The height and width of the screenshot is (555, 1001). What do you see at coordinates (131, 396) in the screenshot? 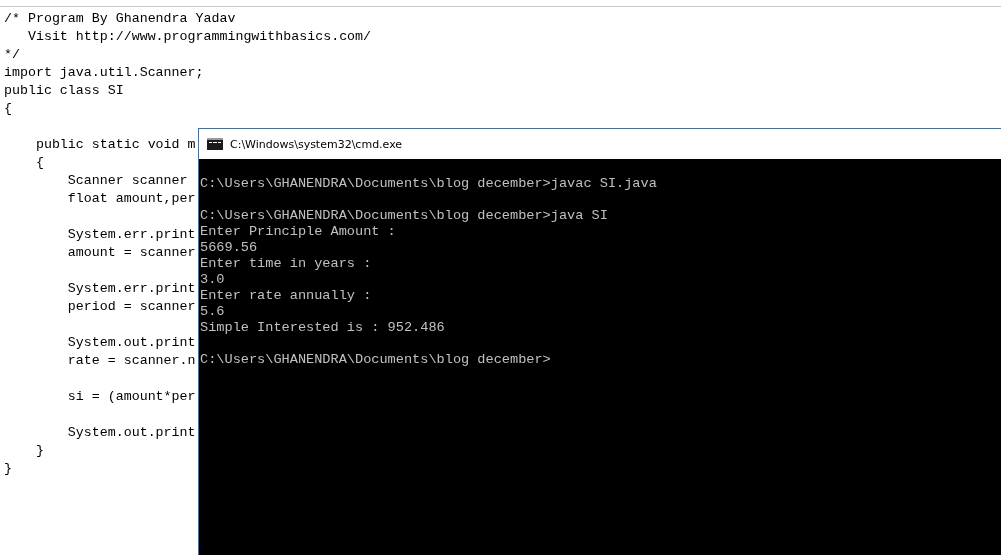
I see `code-line: si = (amount*per` at bounding box center [131, 396].